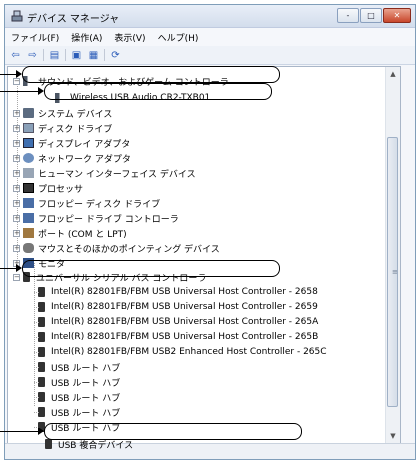 Image resolution: width=419 pixels, height=463 pixels. What do you see at coordinates (62, 128) in the screenshot?
I see `tree-category-disk-drives: + ディスク ドライブ` at bounding box center [62, 128].